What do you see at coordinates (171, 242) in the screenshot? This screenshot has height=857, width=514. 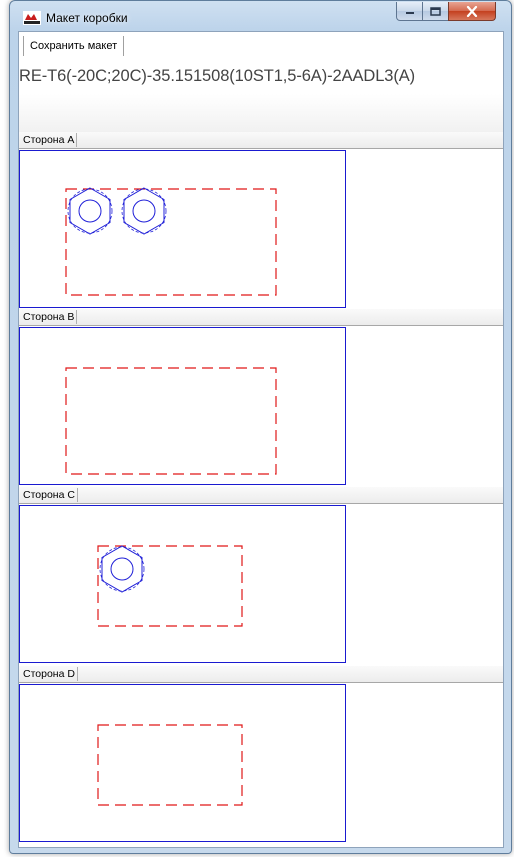 I see `side-a-cutout` at bounding box center [171, 242].